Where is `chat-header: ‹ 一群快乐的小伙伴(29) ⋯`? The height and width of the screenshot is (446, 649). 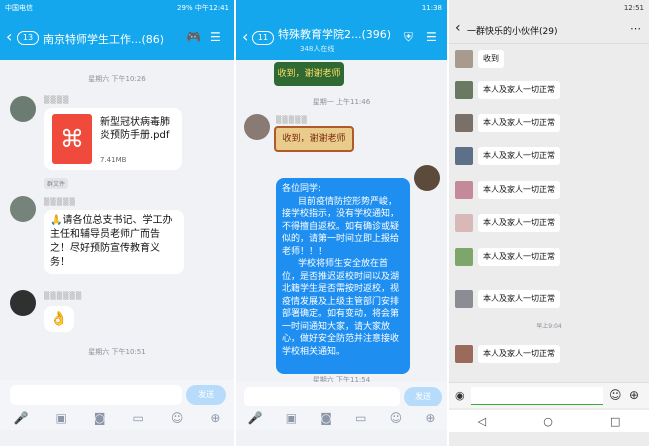 chat-header: ‹ 一群快乐的小伙伴(29) ⋯ is located at coordinates (549, 30).